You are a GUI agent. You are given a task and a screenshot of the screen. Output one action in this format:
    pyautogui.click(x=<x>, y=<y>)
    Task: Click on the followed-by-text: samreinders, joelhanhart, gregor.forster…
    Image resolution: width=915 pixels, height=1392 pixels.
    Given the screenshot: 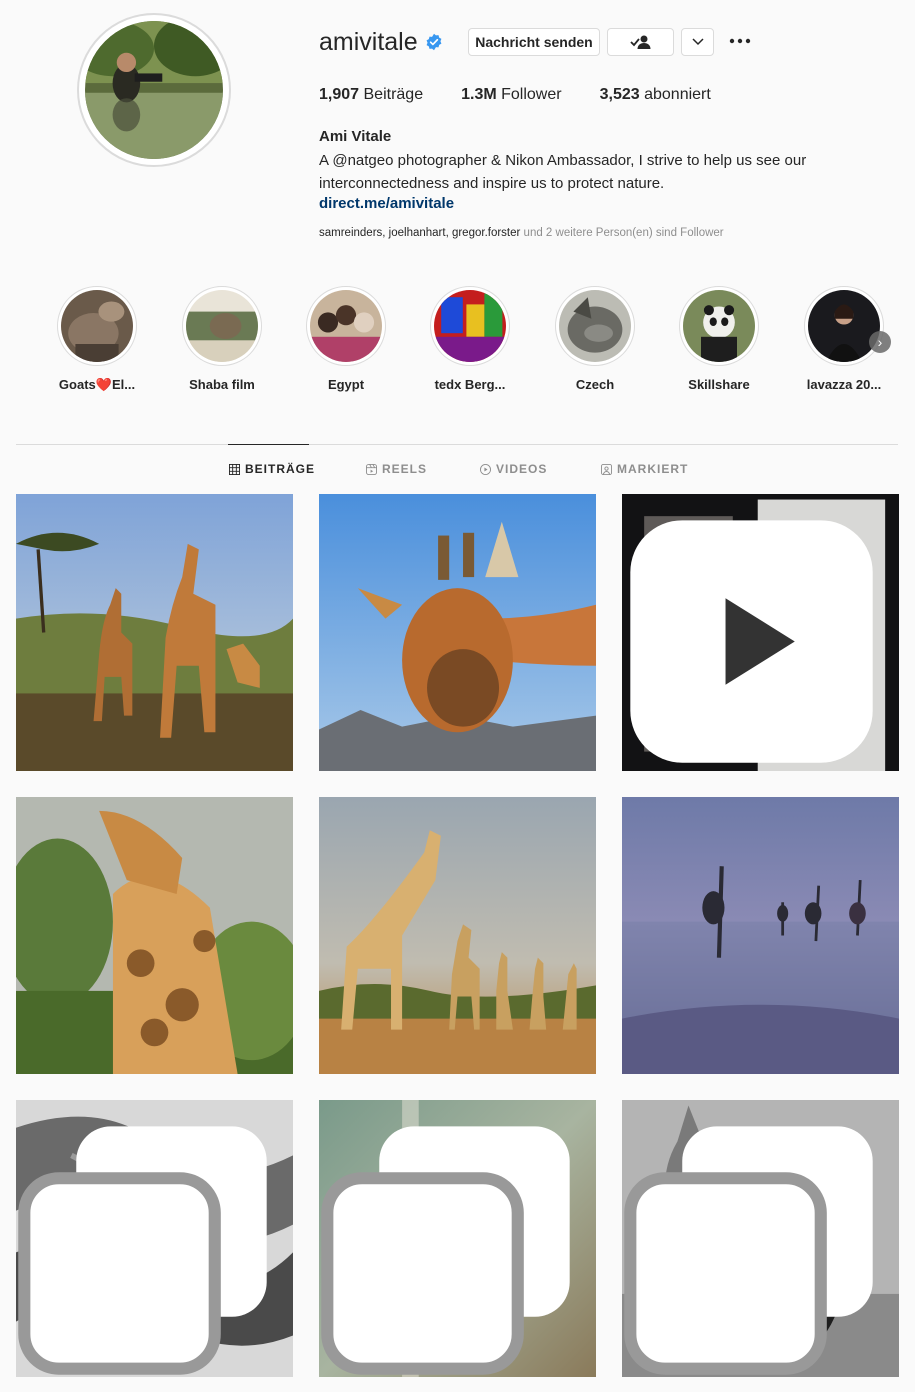 What is the action you would take?
    pyautogui.click(x=521, y=233)
    